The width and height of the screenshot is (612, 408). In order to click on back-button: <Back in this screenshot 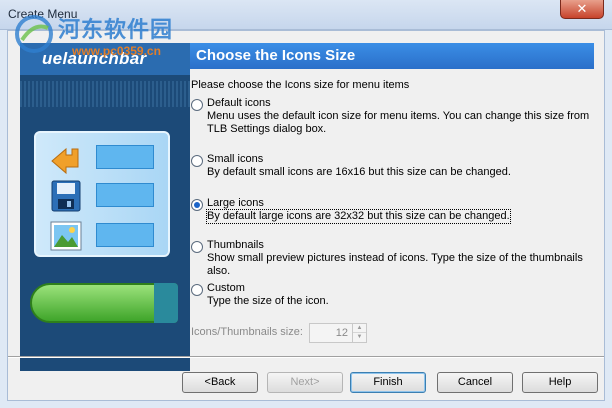, I will do `click(220, 382)`.